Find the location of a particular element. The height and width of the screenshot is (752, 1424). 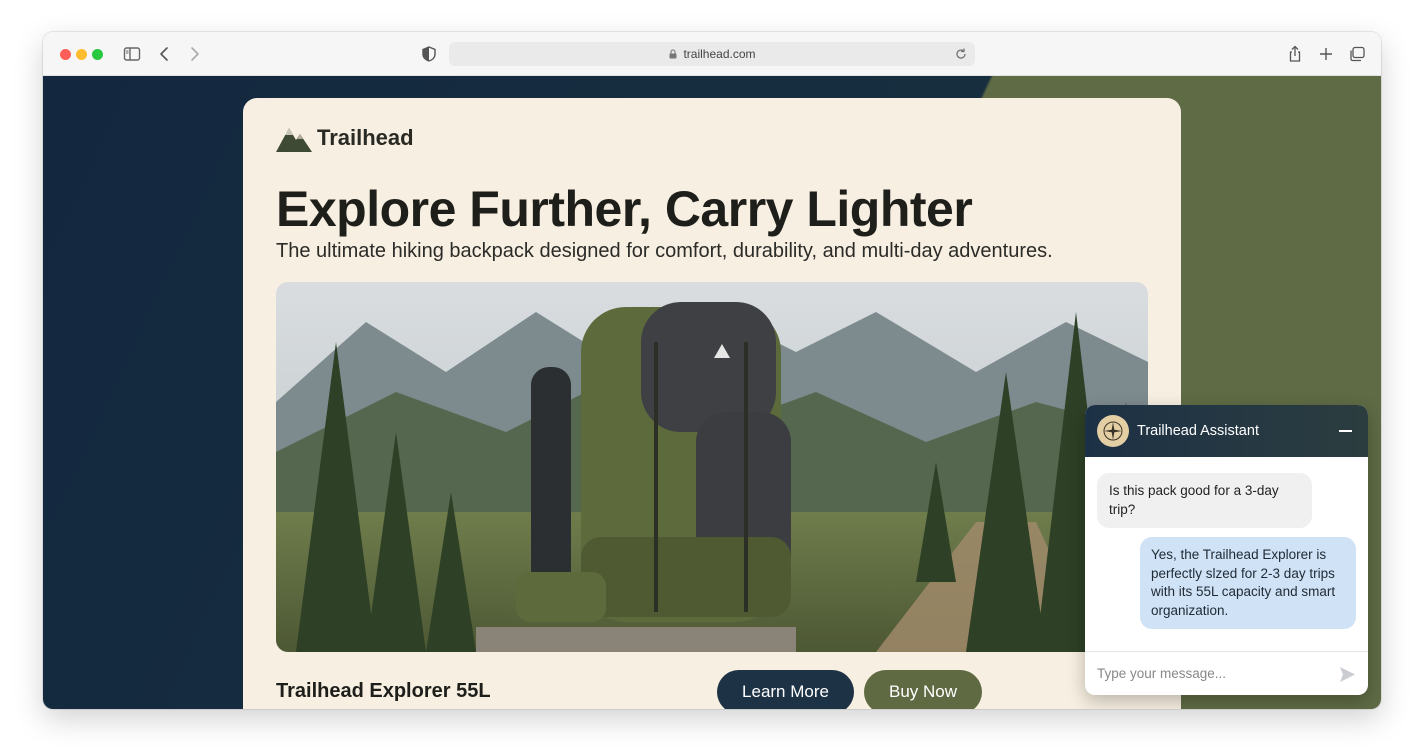

buy-now-button: Buy Now is located at coordinates (923, 689).